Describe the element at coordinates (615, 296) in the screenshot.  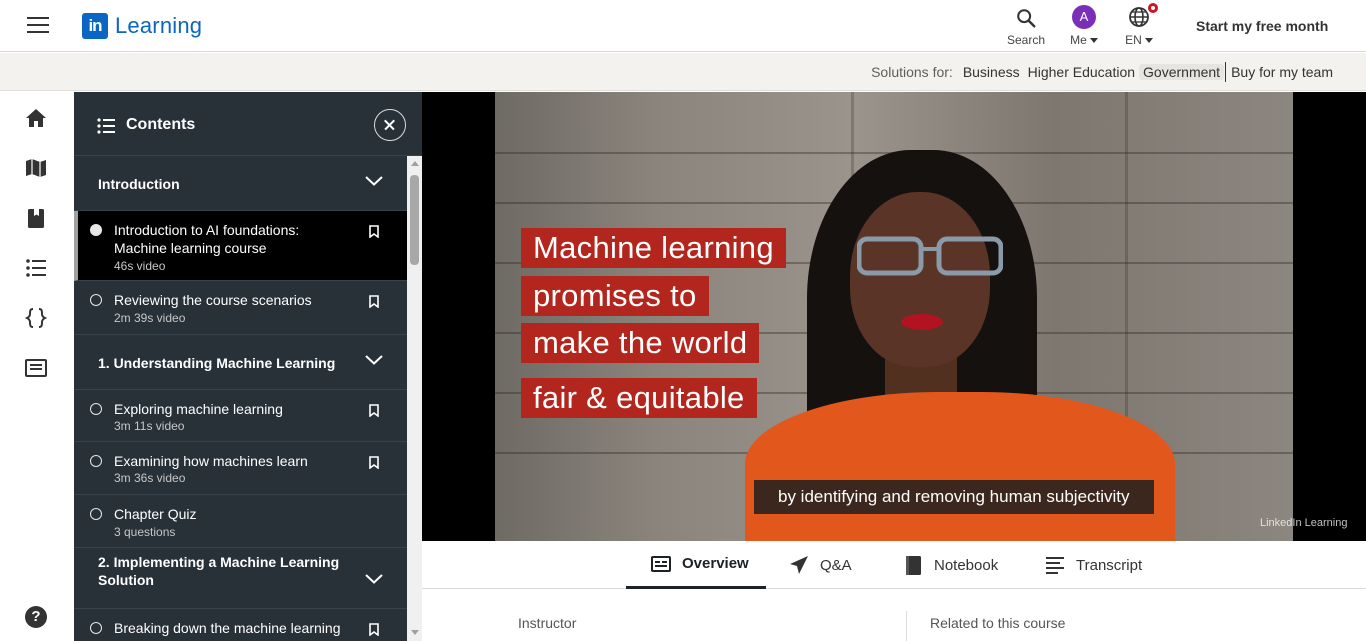
I see `overlay-text-line: promises to` at that location.